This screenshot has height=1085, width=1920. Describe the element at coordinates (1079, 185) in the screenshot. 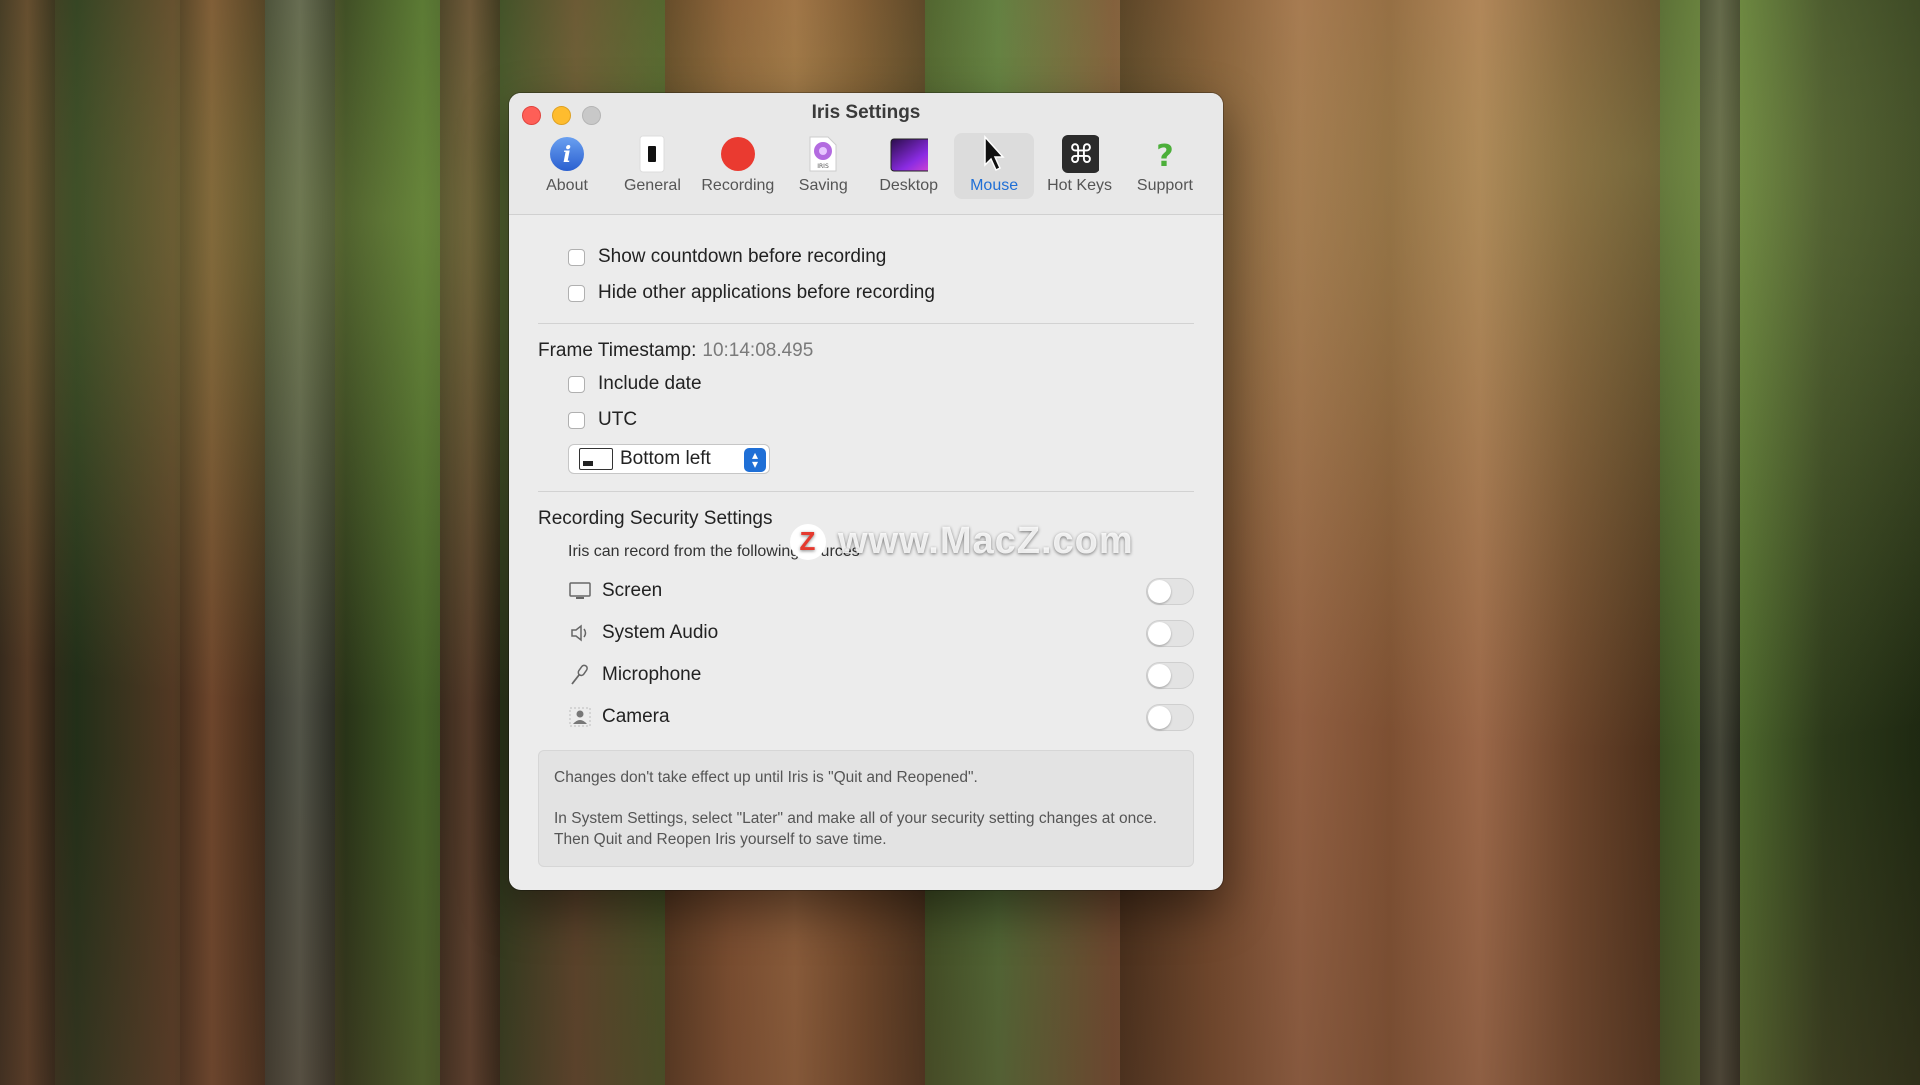

I see `tab-label: Hot Keys` at that location.